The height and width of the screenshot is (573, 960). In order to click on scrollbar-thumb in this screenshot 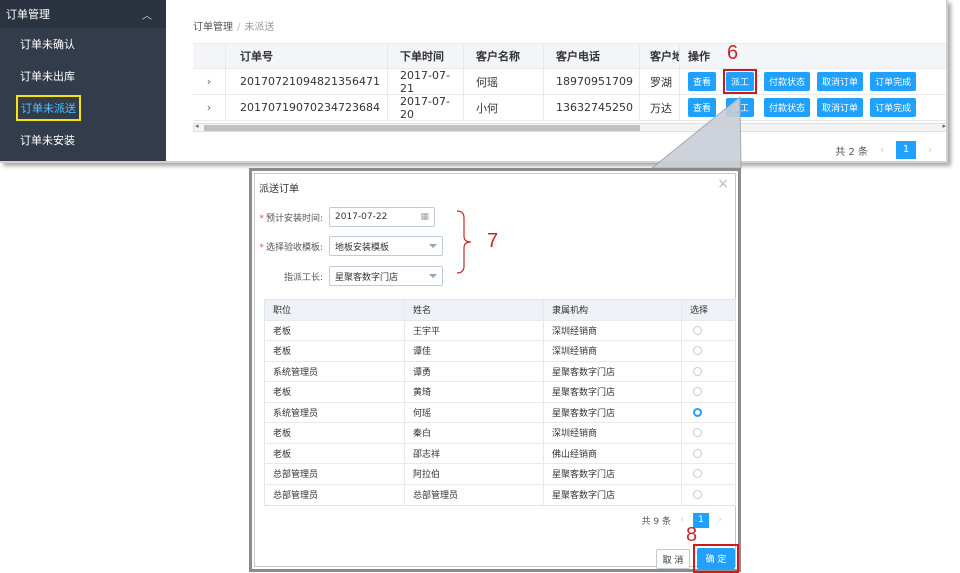, I will do `click(422, 128)`.